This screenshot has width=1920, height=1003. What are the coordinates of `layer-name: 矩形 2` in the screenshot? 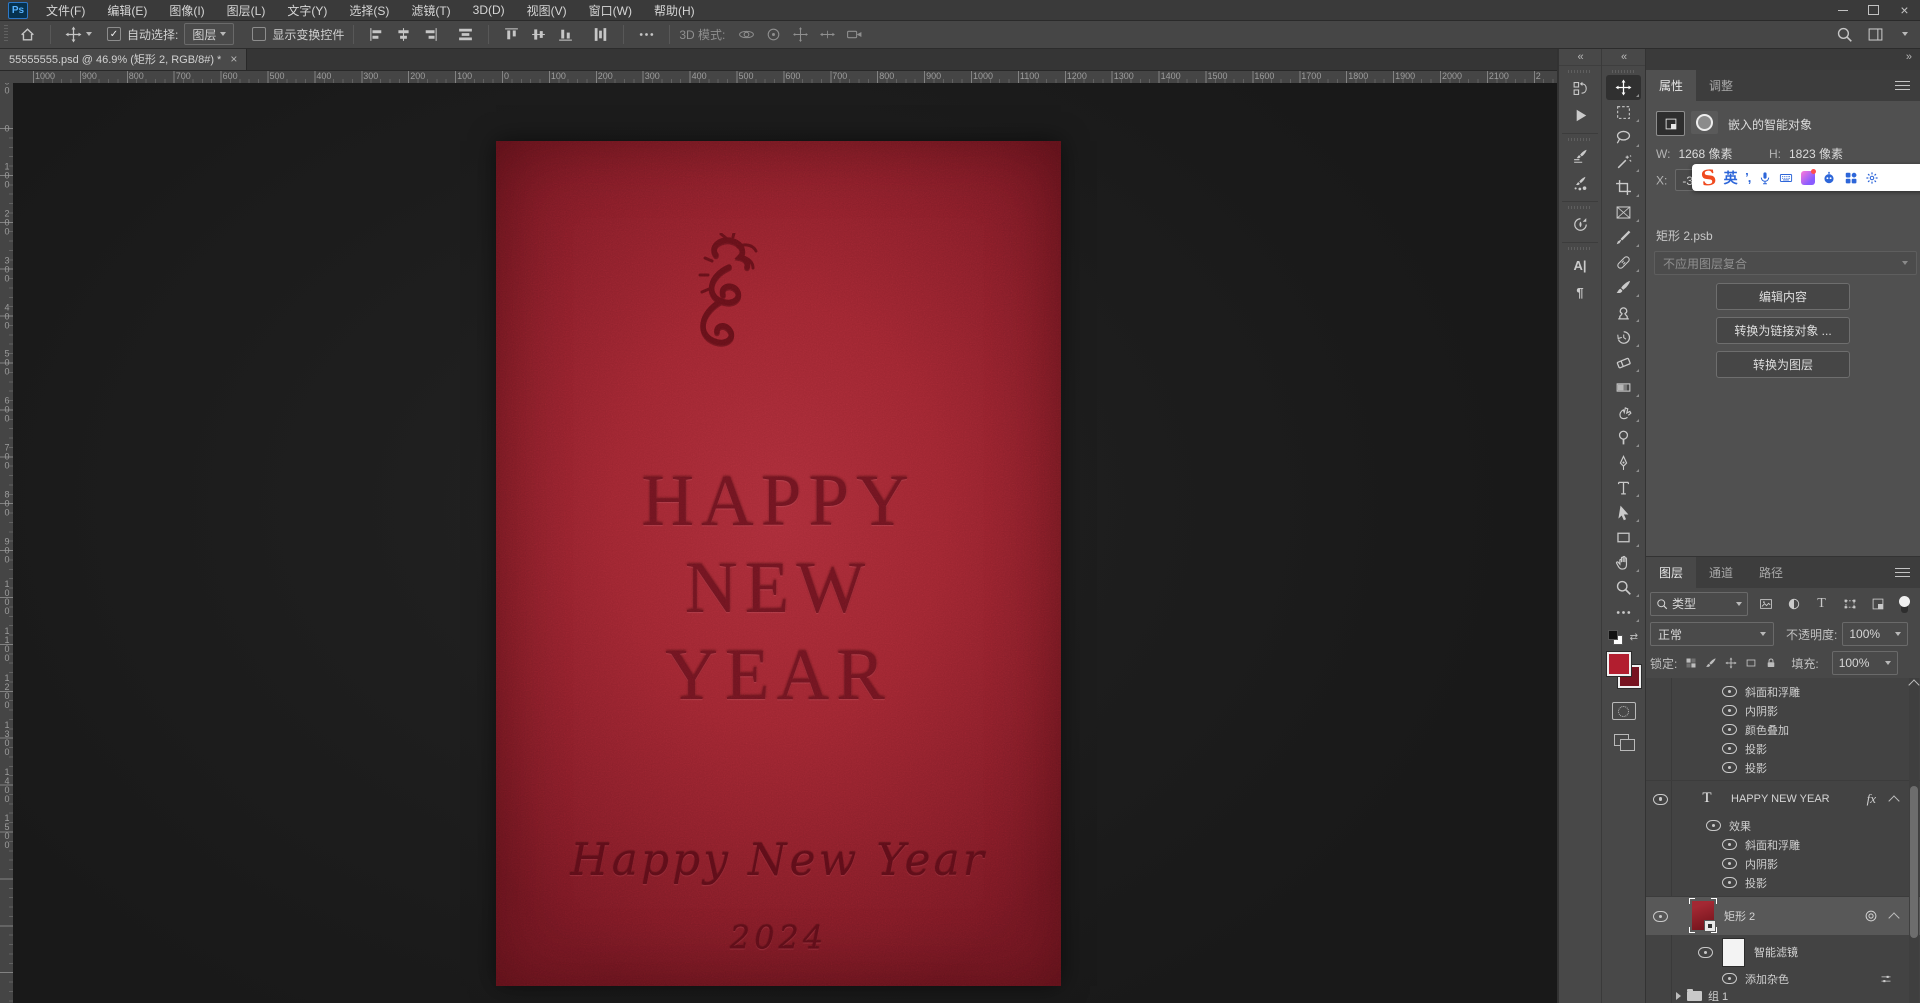 It's located at (1739, 916).